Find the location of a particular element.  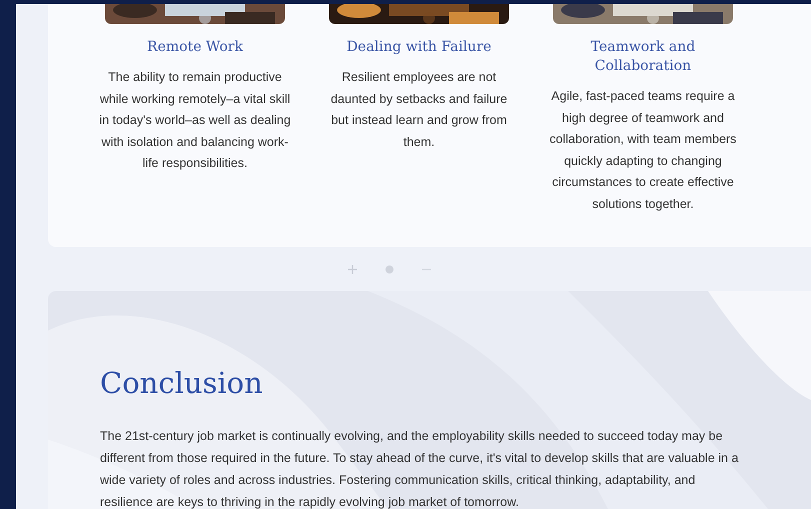

section-heading: Conclusion is located at coordinates (182, 383).